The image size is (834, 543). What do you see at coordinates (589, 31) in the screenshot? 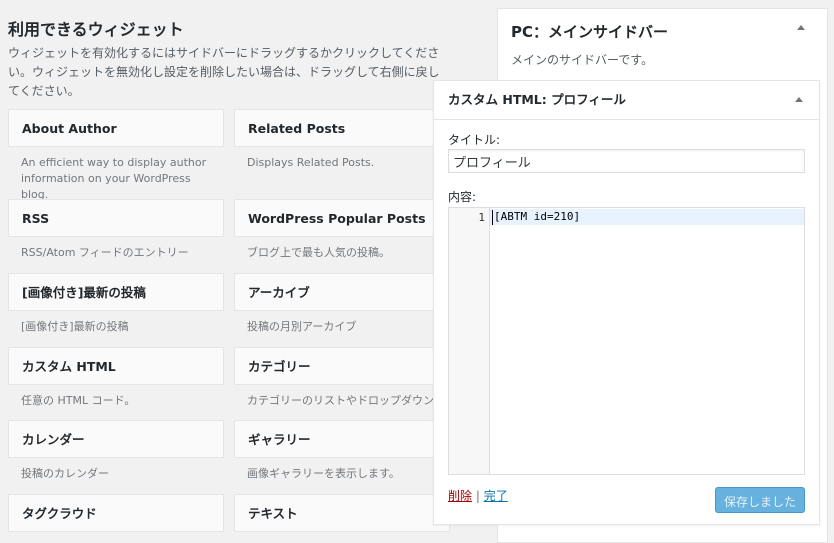
I see `sidebar-title: PC：メインサイドバー` at bounding box center [589, 31].